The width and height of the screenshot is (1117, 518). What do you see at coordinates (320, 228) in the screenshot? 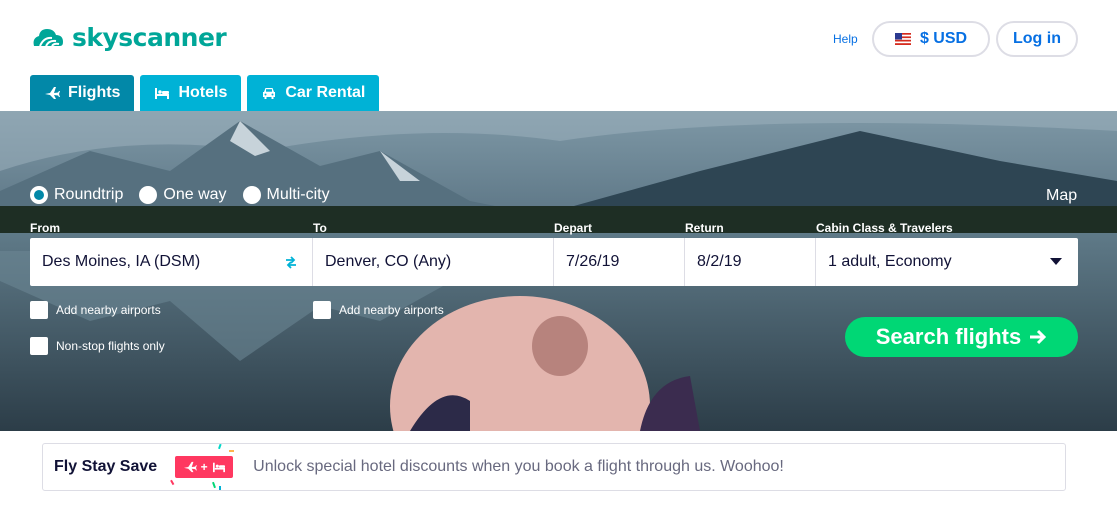
I see `to-label: To` at bounding box center [320, 228].